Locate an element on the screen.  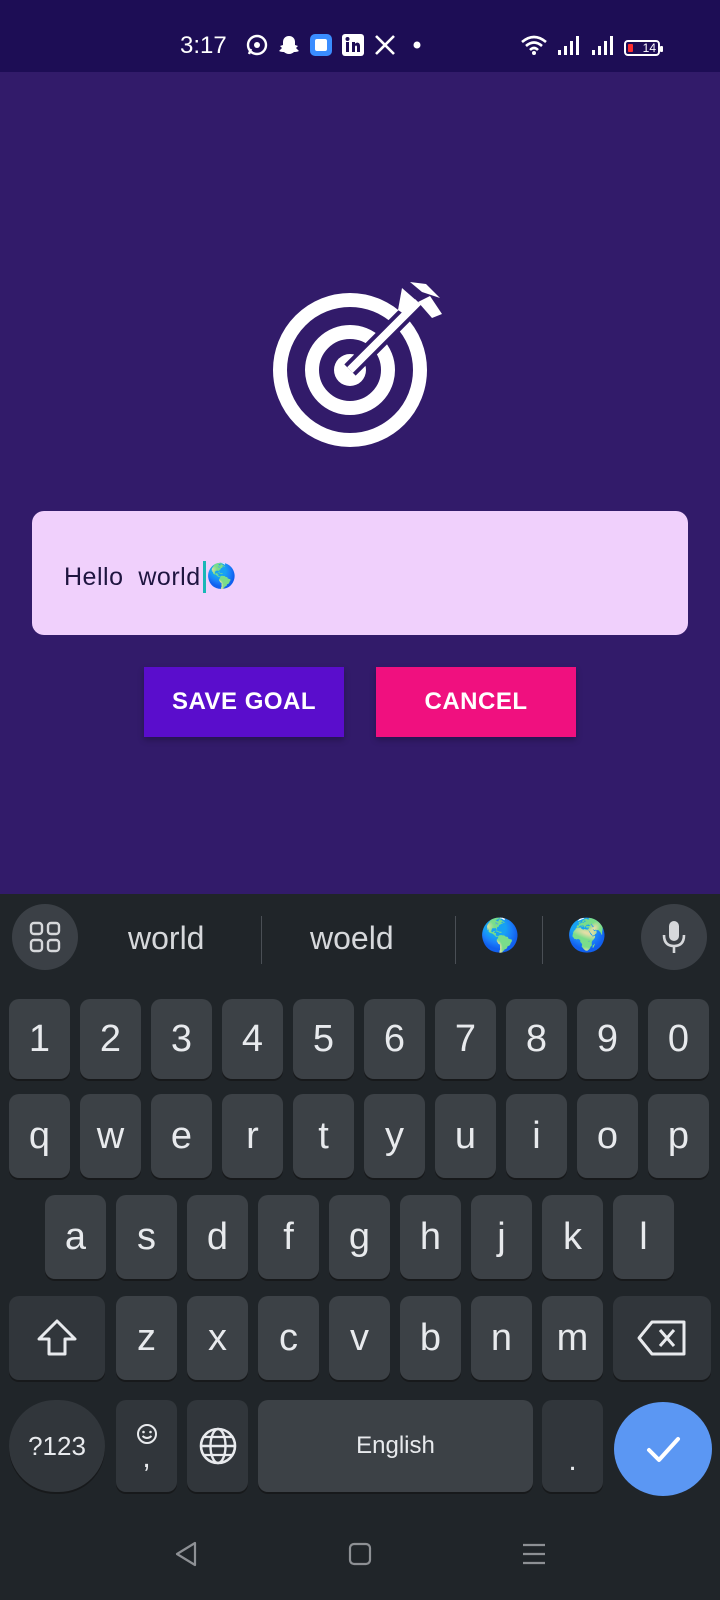
system-icons: 14 is located at coordinates (591, 47).